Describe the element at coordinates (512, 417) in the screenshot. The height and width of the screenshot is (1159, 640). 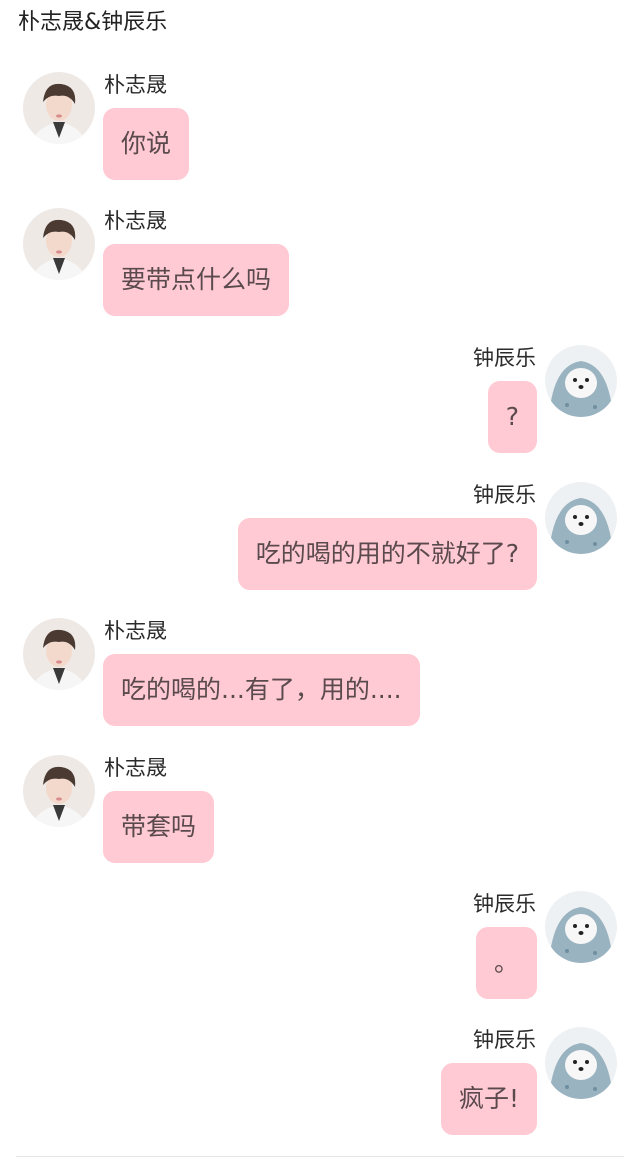
I see `message-bubble: ?` at that location.